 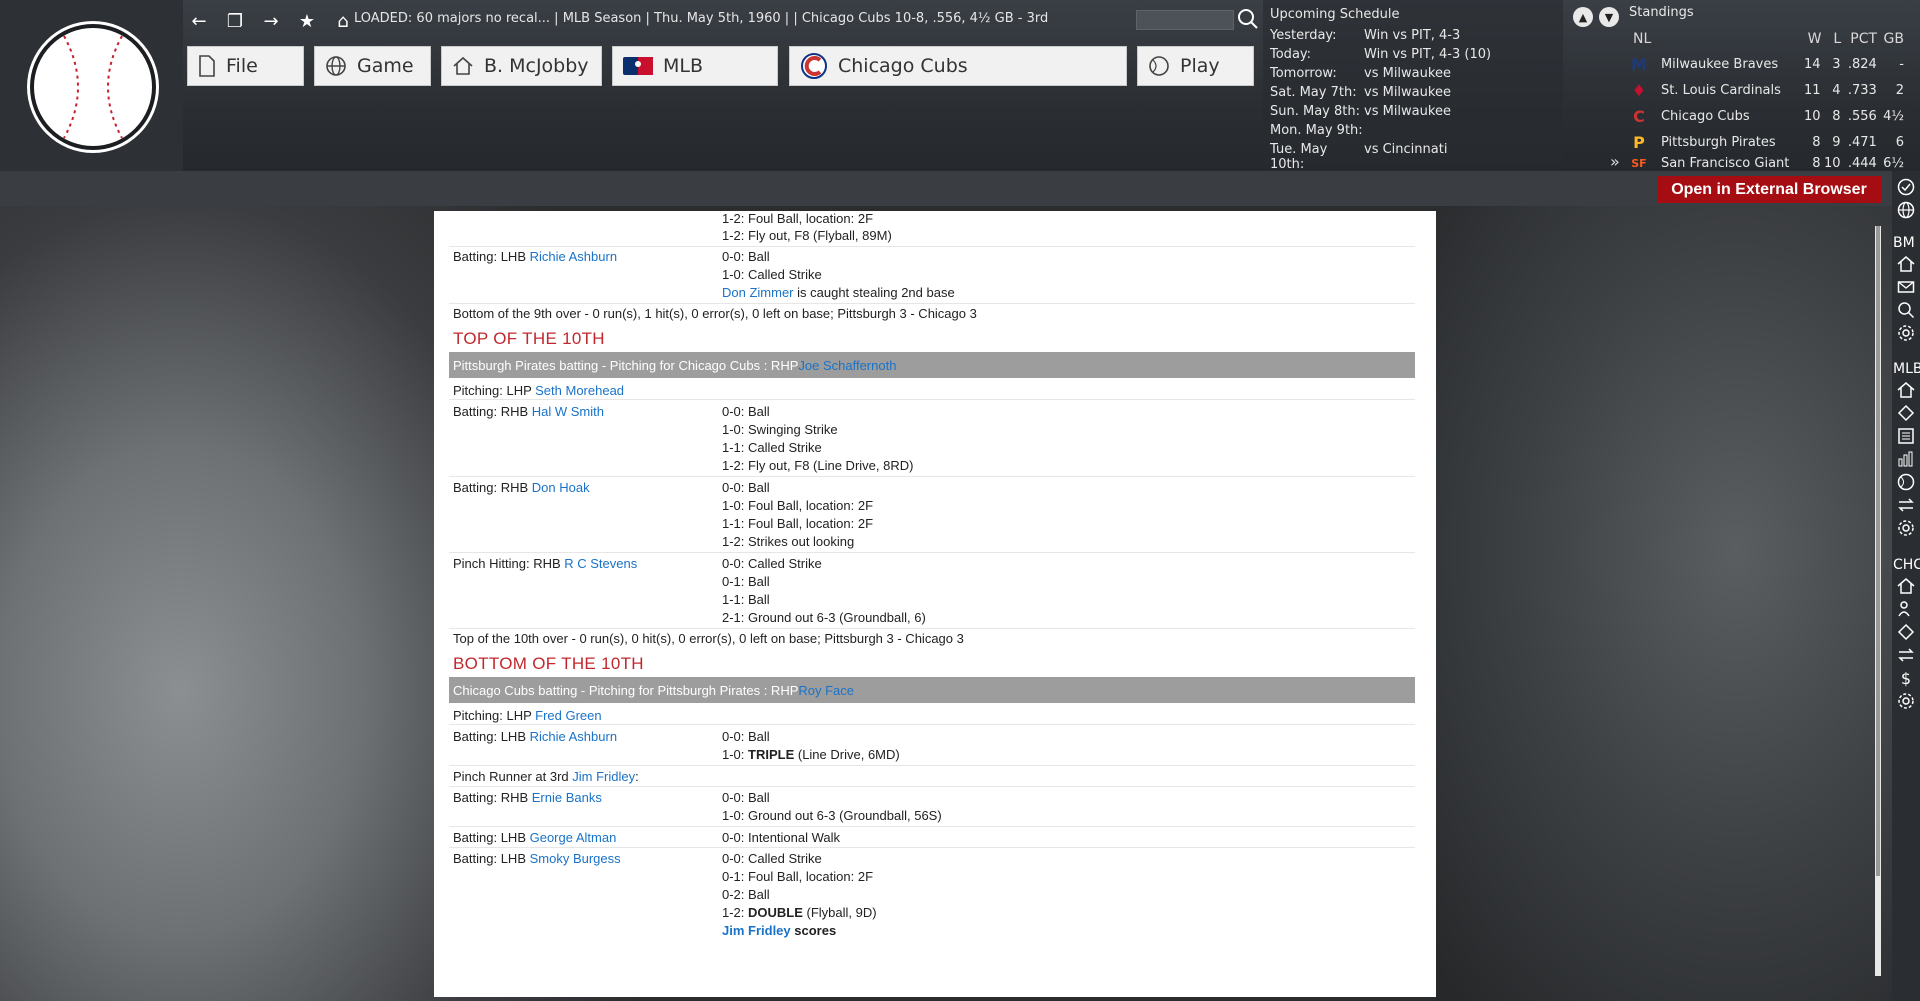 I want to click on open-external-browser-button: Open in External Browser, so click(x=1769, y=189).